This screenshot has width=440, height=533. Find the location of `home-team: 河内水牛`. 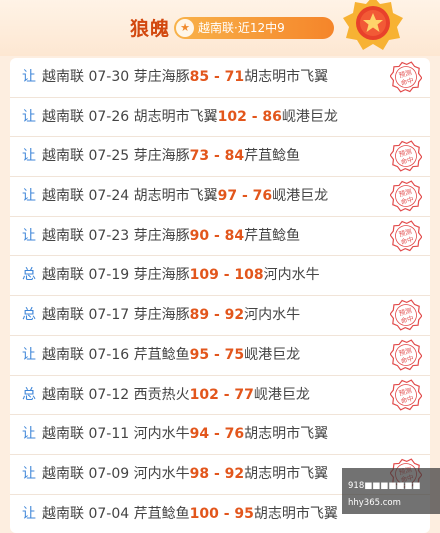

home-team: 河内水牛 is located at coordinates (161, 473).